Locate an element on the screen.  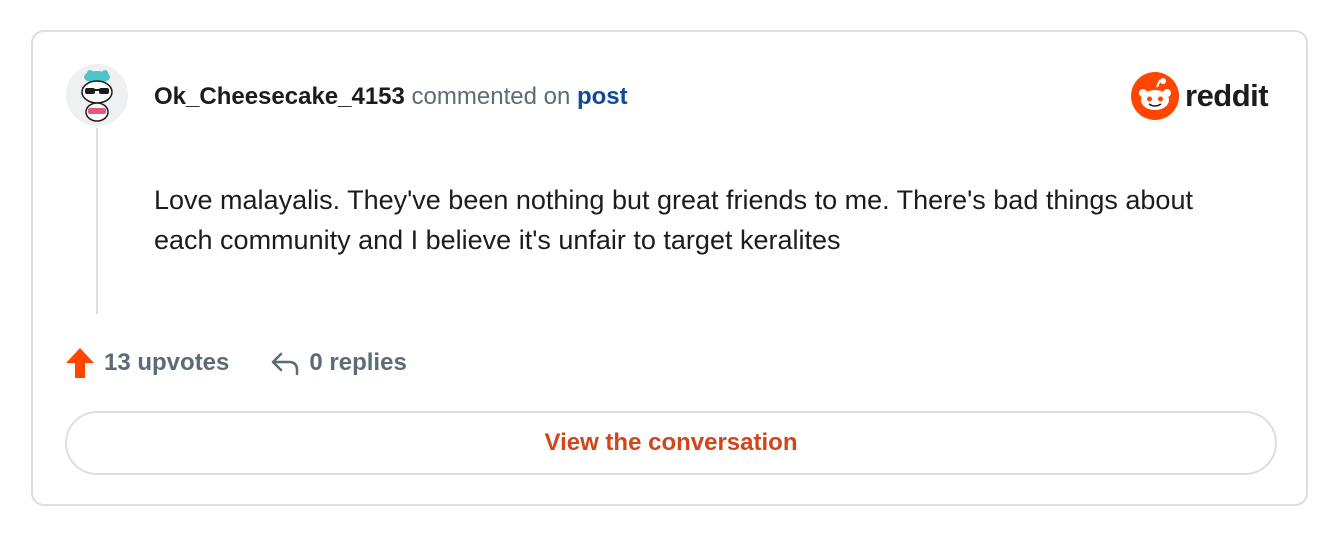
view-conversation-button: View the conversation is located at coordinates (671, 443).